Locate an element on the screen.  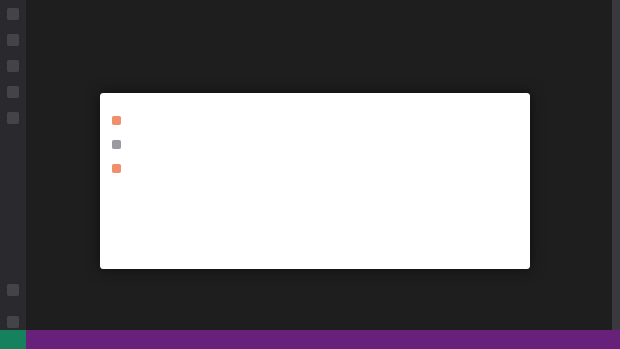
run-debug-icon is located at coordinates (13, 92).